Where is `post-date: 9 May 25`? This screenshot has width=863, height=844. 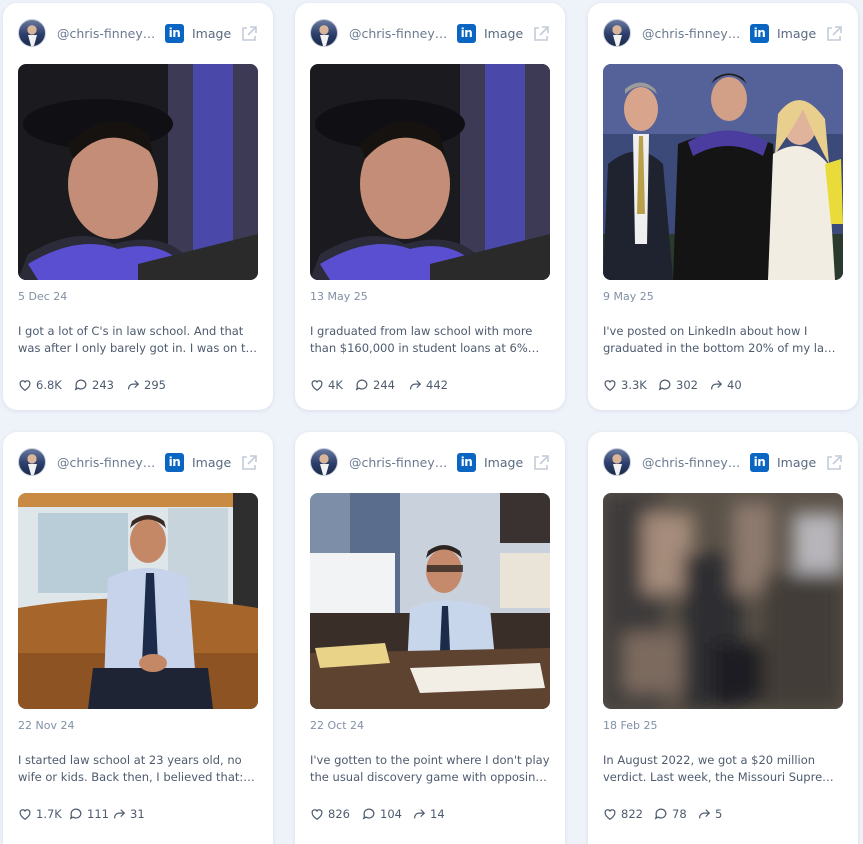 post-date: 9 May 25 is located at coordinates (628, 296).